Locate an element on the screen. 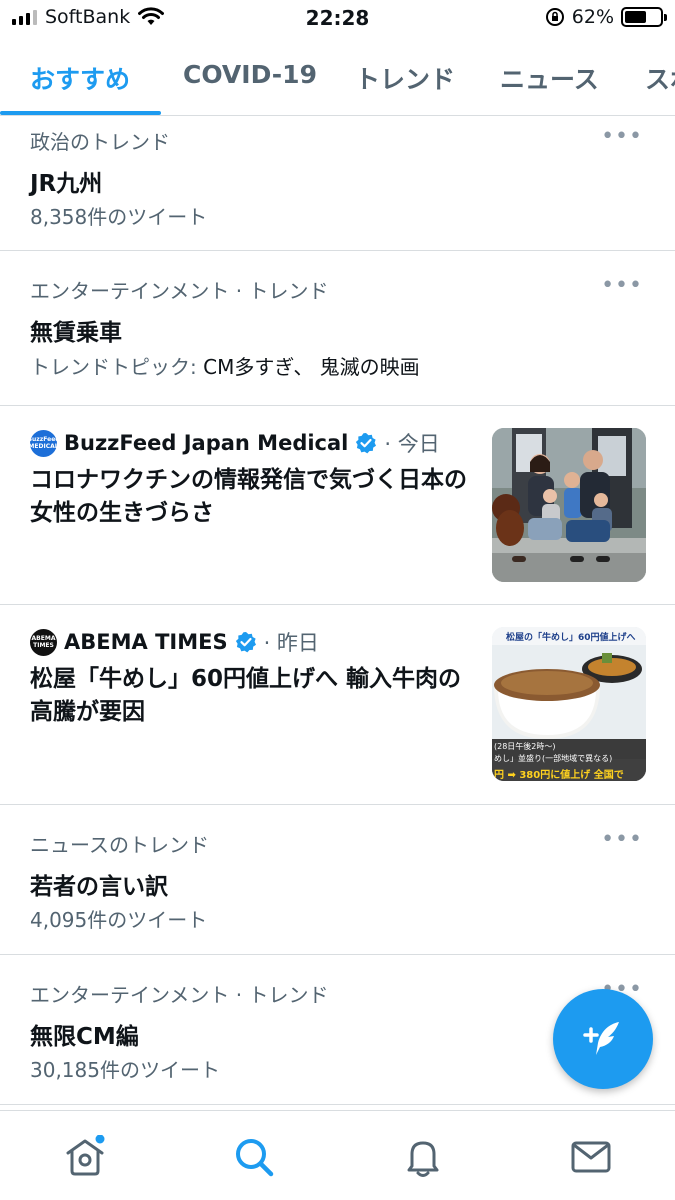 This screenshot has height=1200, width=675. trend-name: JR九州 is located at coordinates (66, 184).